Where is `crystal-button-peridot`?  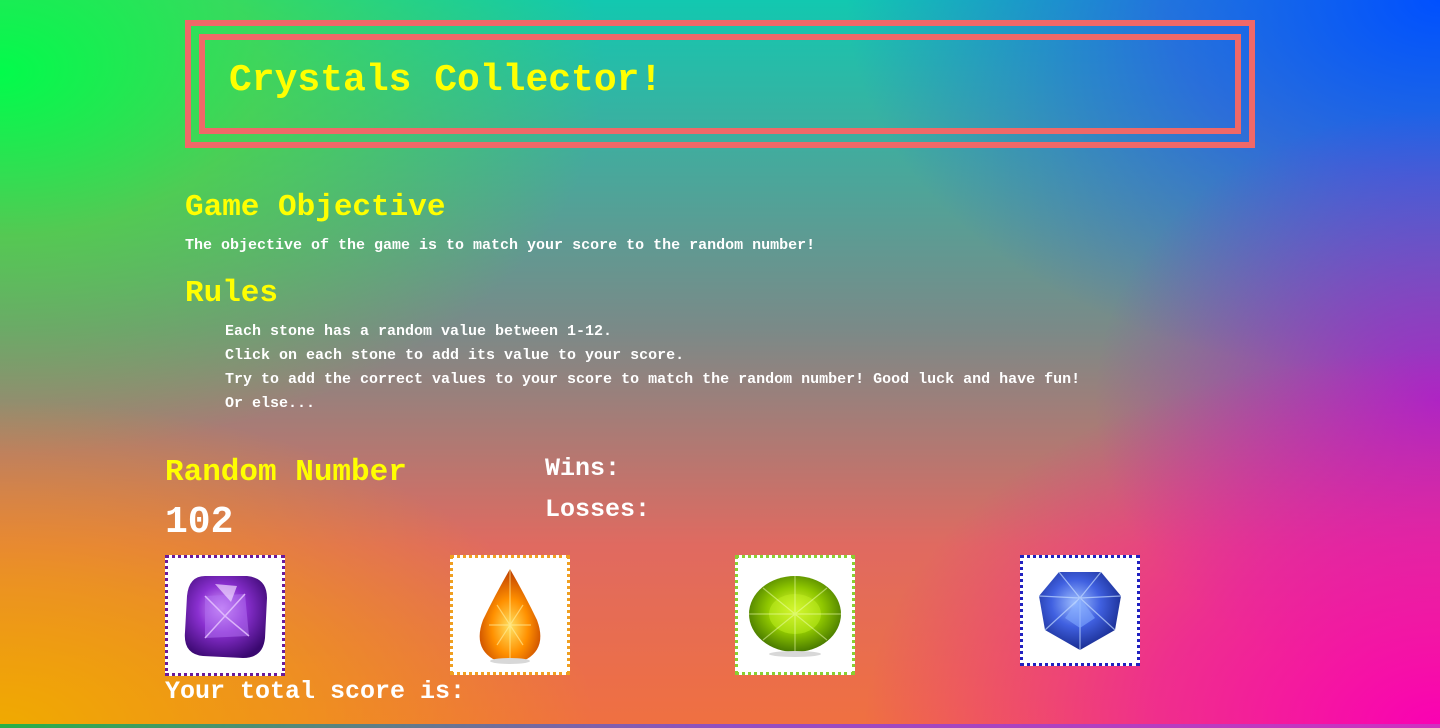
crystal-button-peridot is located at coordinates (795, 615).